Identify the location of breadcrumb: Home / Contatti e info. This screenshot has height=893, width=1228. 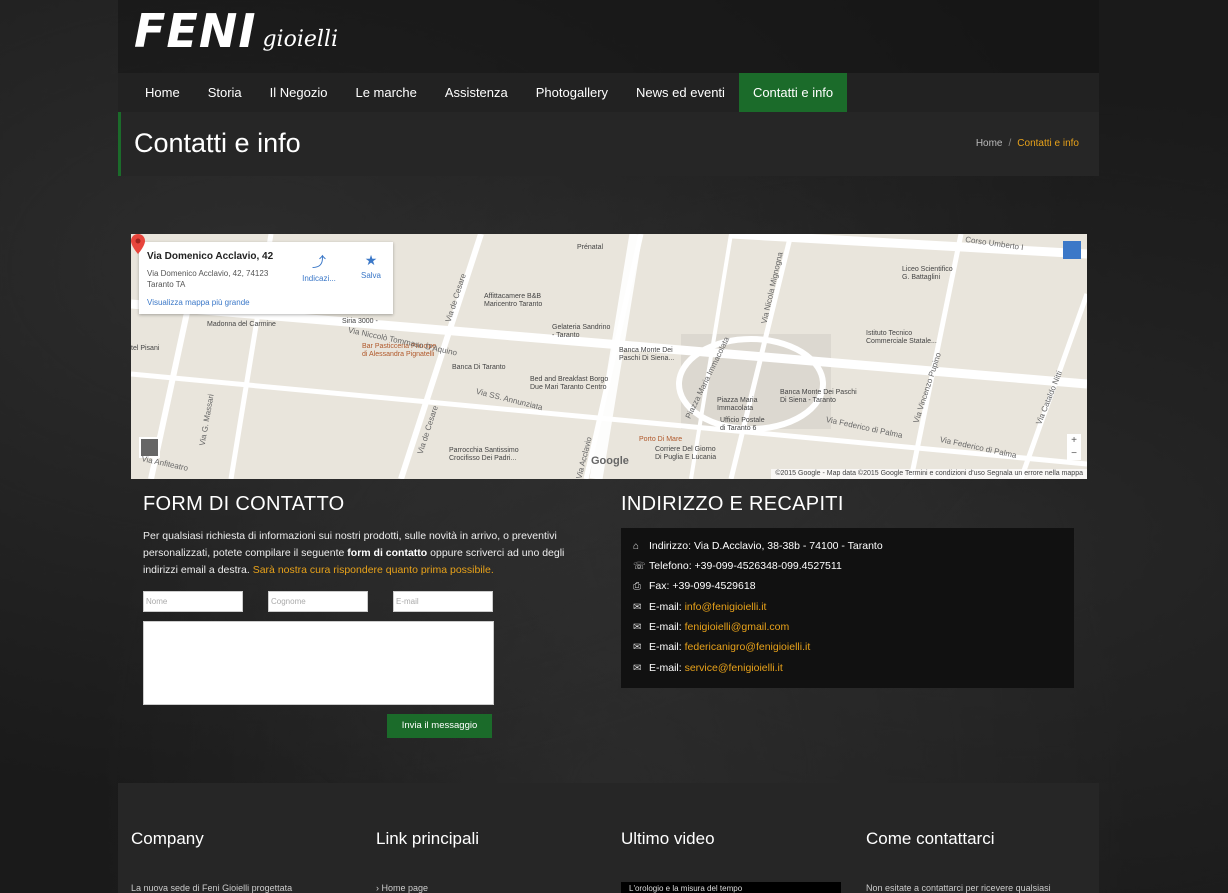
(1027, 143).